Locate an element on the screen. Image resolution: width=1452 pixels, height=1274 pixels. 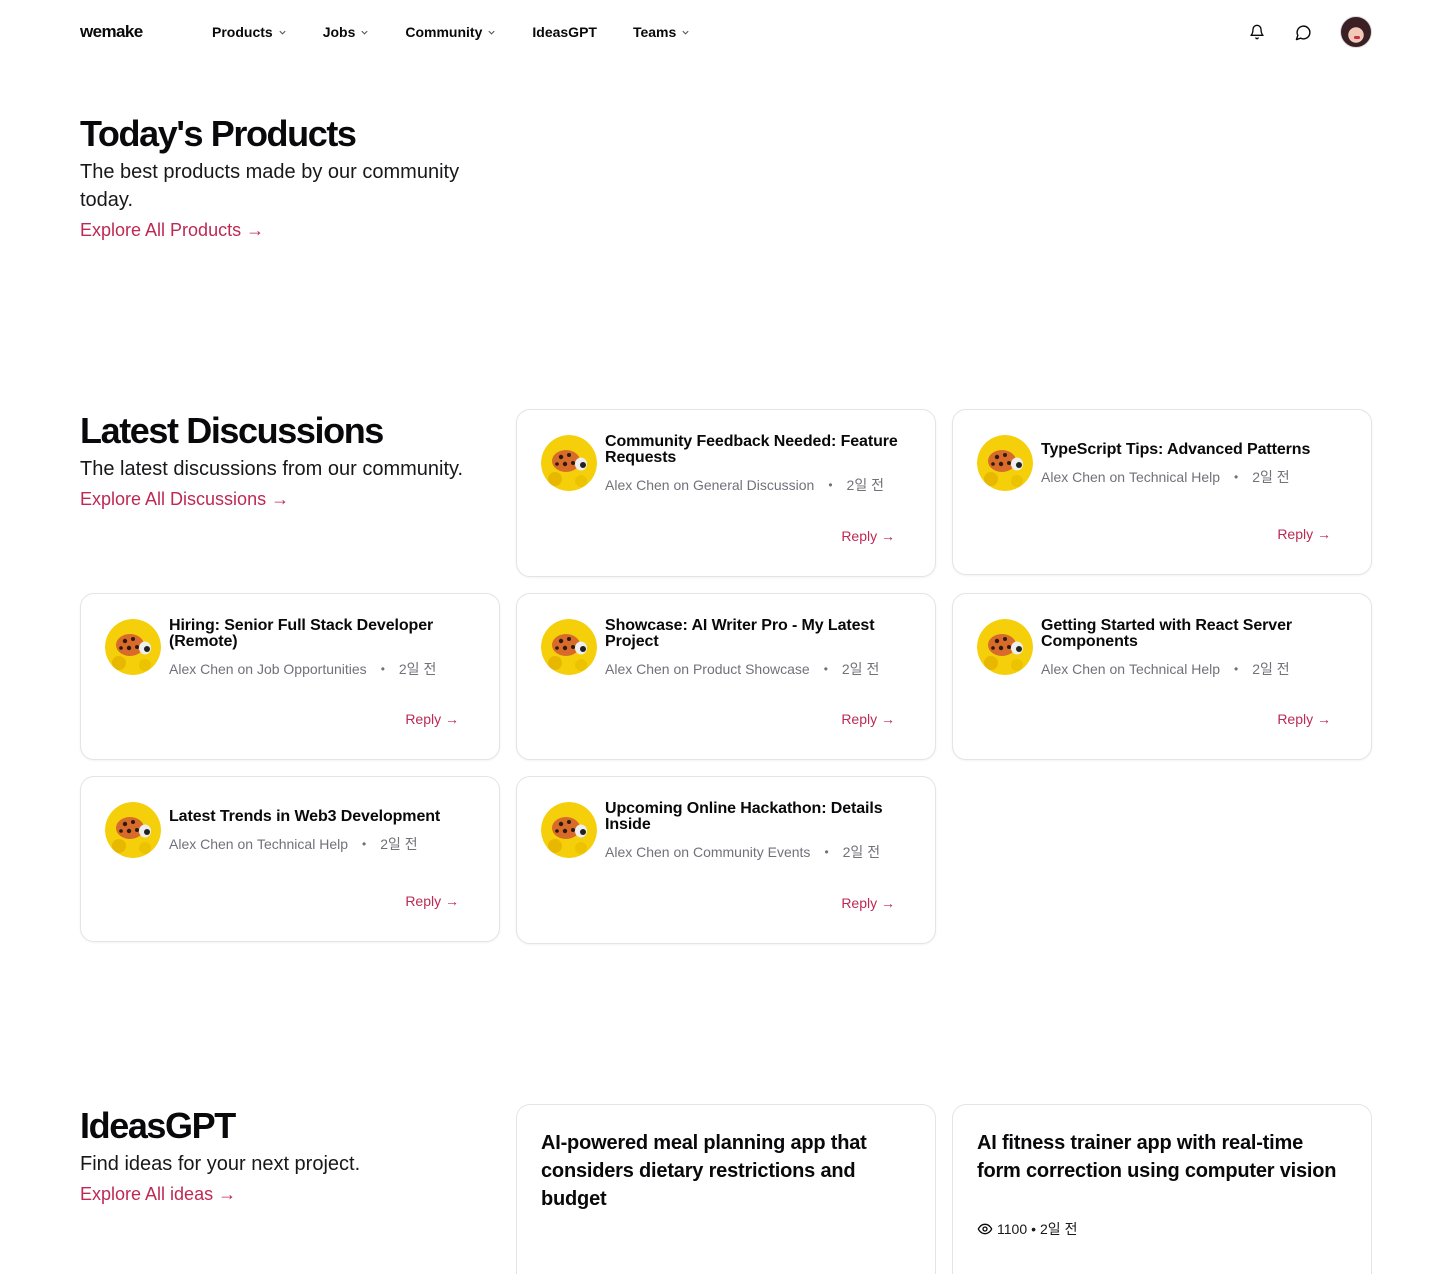
discussion-meta: Alex Chen on Community Events • 2일 전 is located at coordinates (758, 852).